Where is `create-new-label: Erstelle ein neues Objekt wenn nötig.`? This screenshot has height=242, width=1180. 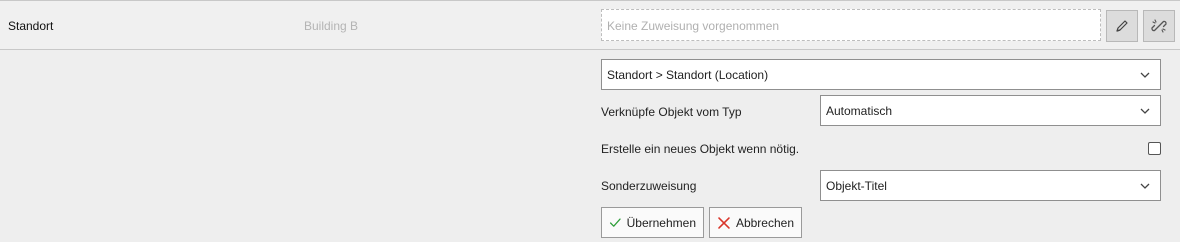 create-new-label: Erstelle ein neues Objekt wenn nötig. is located at coordinates (700, 149).